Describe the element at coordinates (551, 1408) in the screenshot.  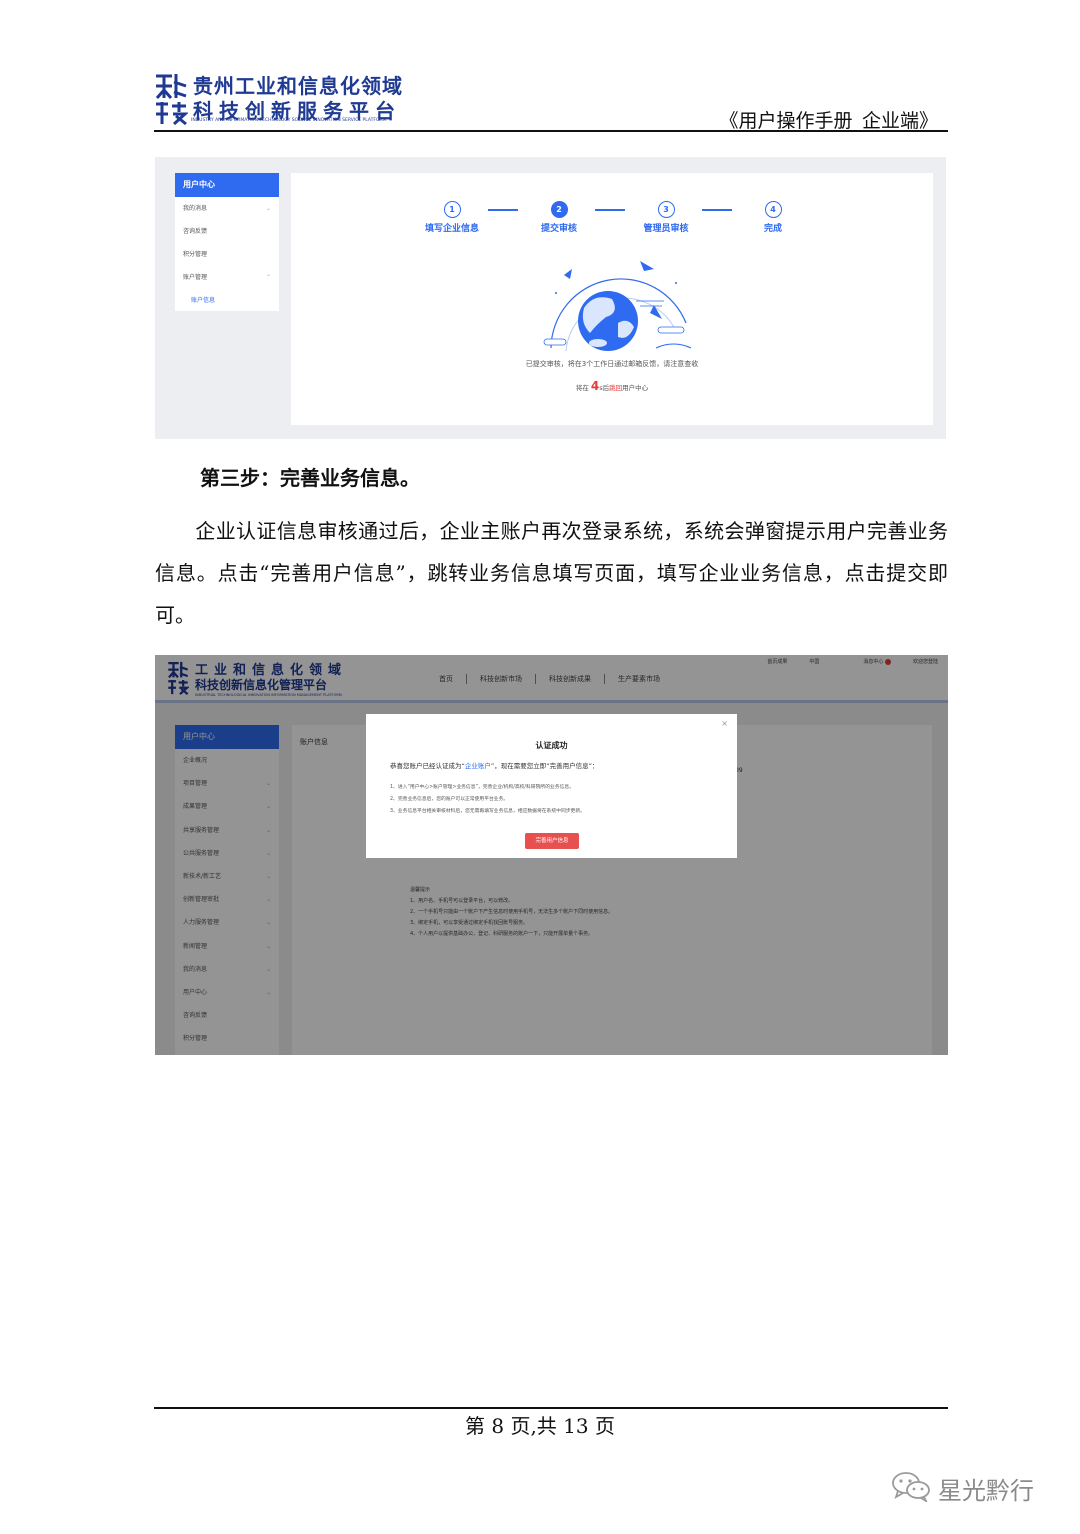
I see `footer-rule` at that location.